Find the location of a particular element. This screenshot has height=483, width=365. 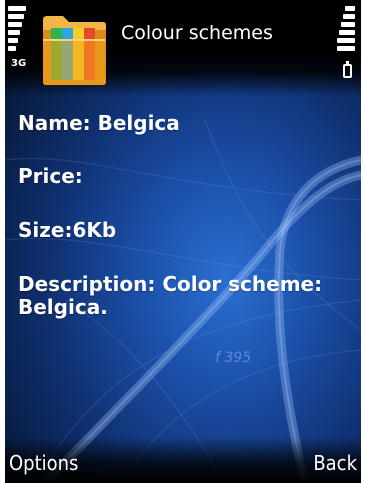

map-label: f 395 is located at coordinates (233, 358).